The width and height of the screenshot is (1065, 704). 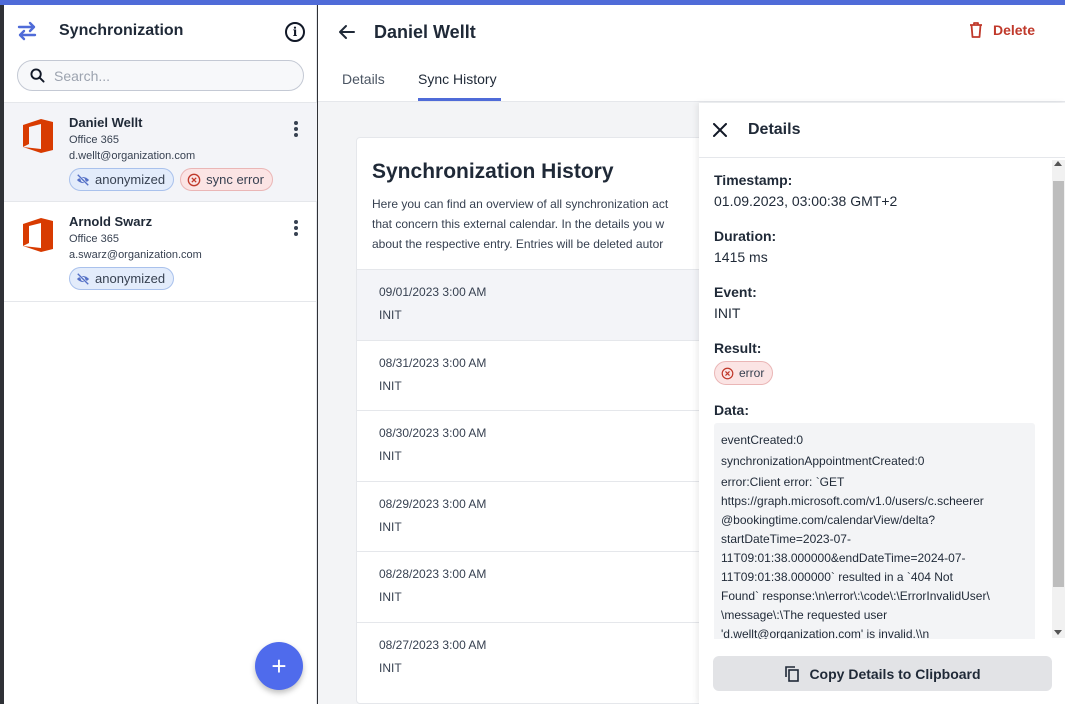 What do you see at coordinates (738, 348) in the screenshot?
I see `result-label: Result:` at bounding box center [738, 348].